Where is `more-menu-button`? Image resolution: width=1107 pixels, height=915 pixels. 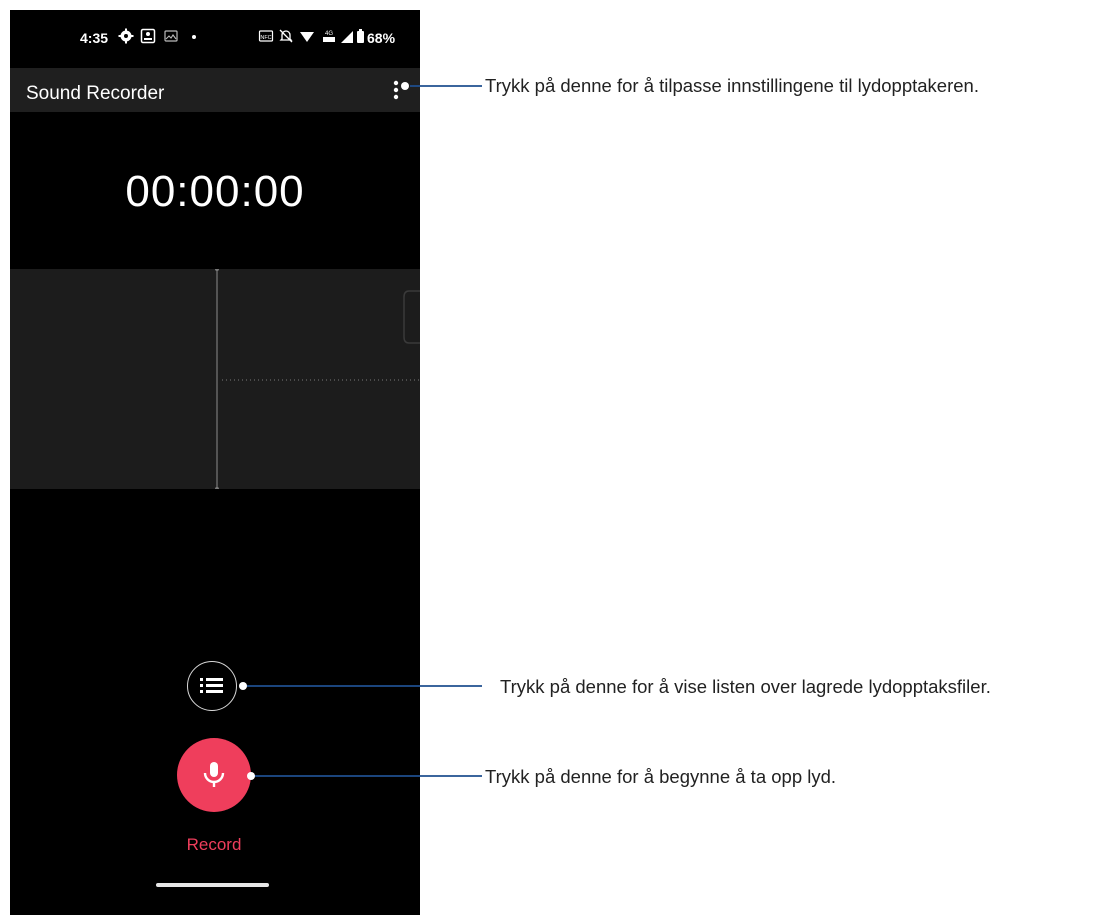
more-menu-button is located at coordinates (396, 90).